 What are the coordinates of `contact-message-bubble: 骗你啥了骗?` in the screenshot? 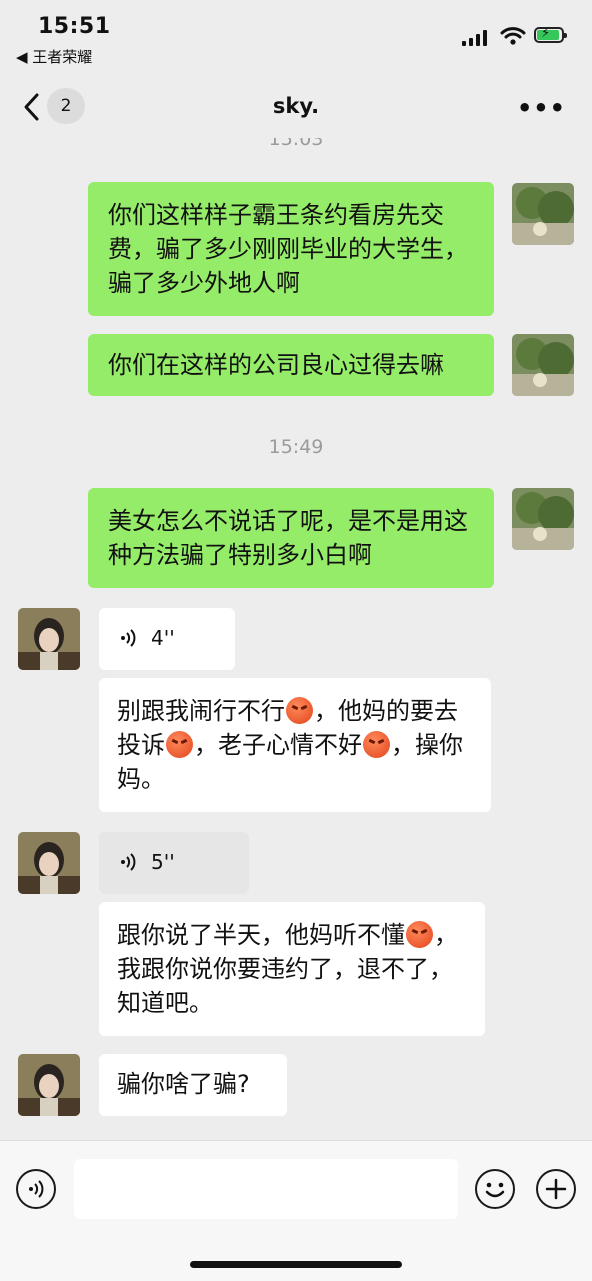 It's located at (193, 1085).